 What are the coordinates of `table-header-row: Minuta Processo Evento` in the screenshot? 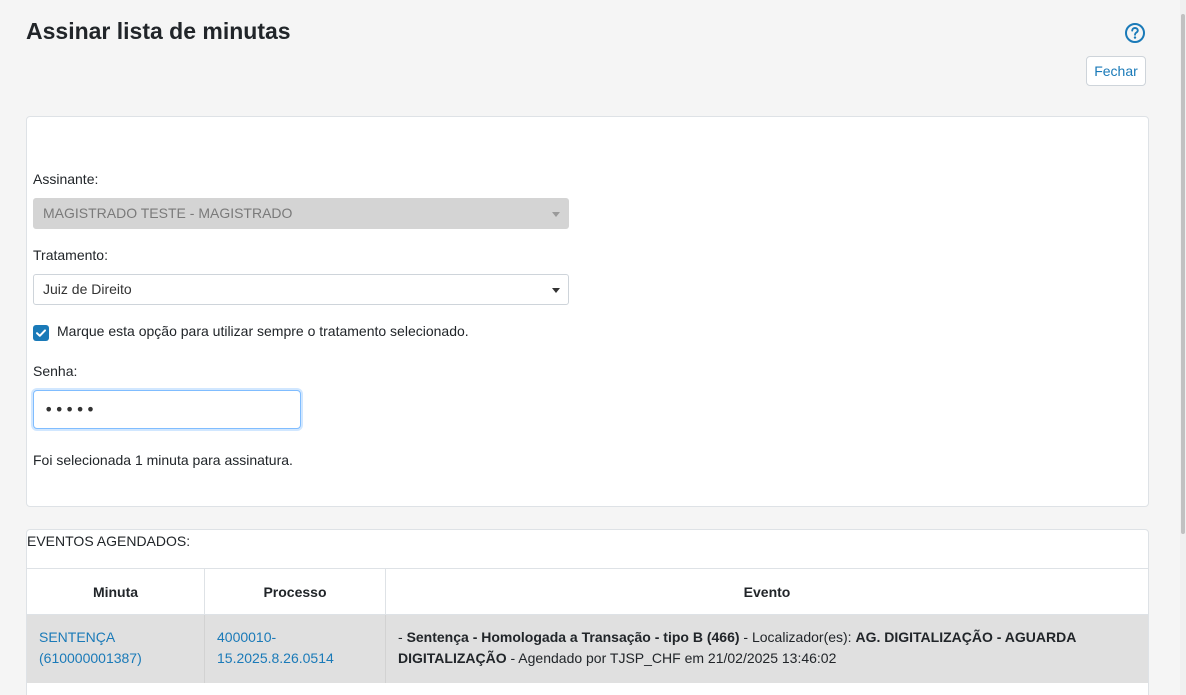 It's located at (587, 591).